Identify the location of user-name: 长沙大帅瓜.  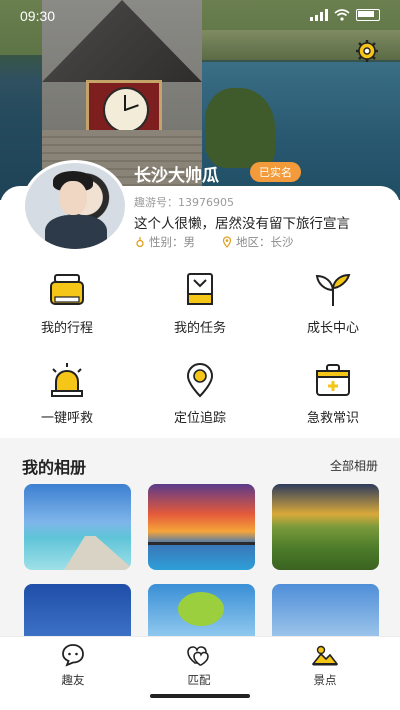
(176, 176).